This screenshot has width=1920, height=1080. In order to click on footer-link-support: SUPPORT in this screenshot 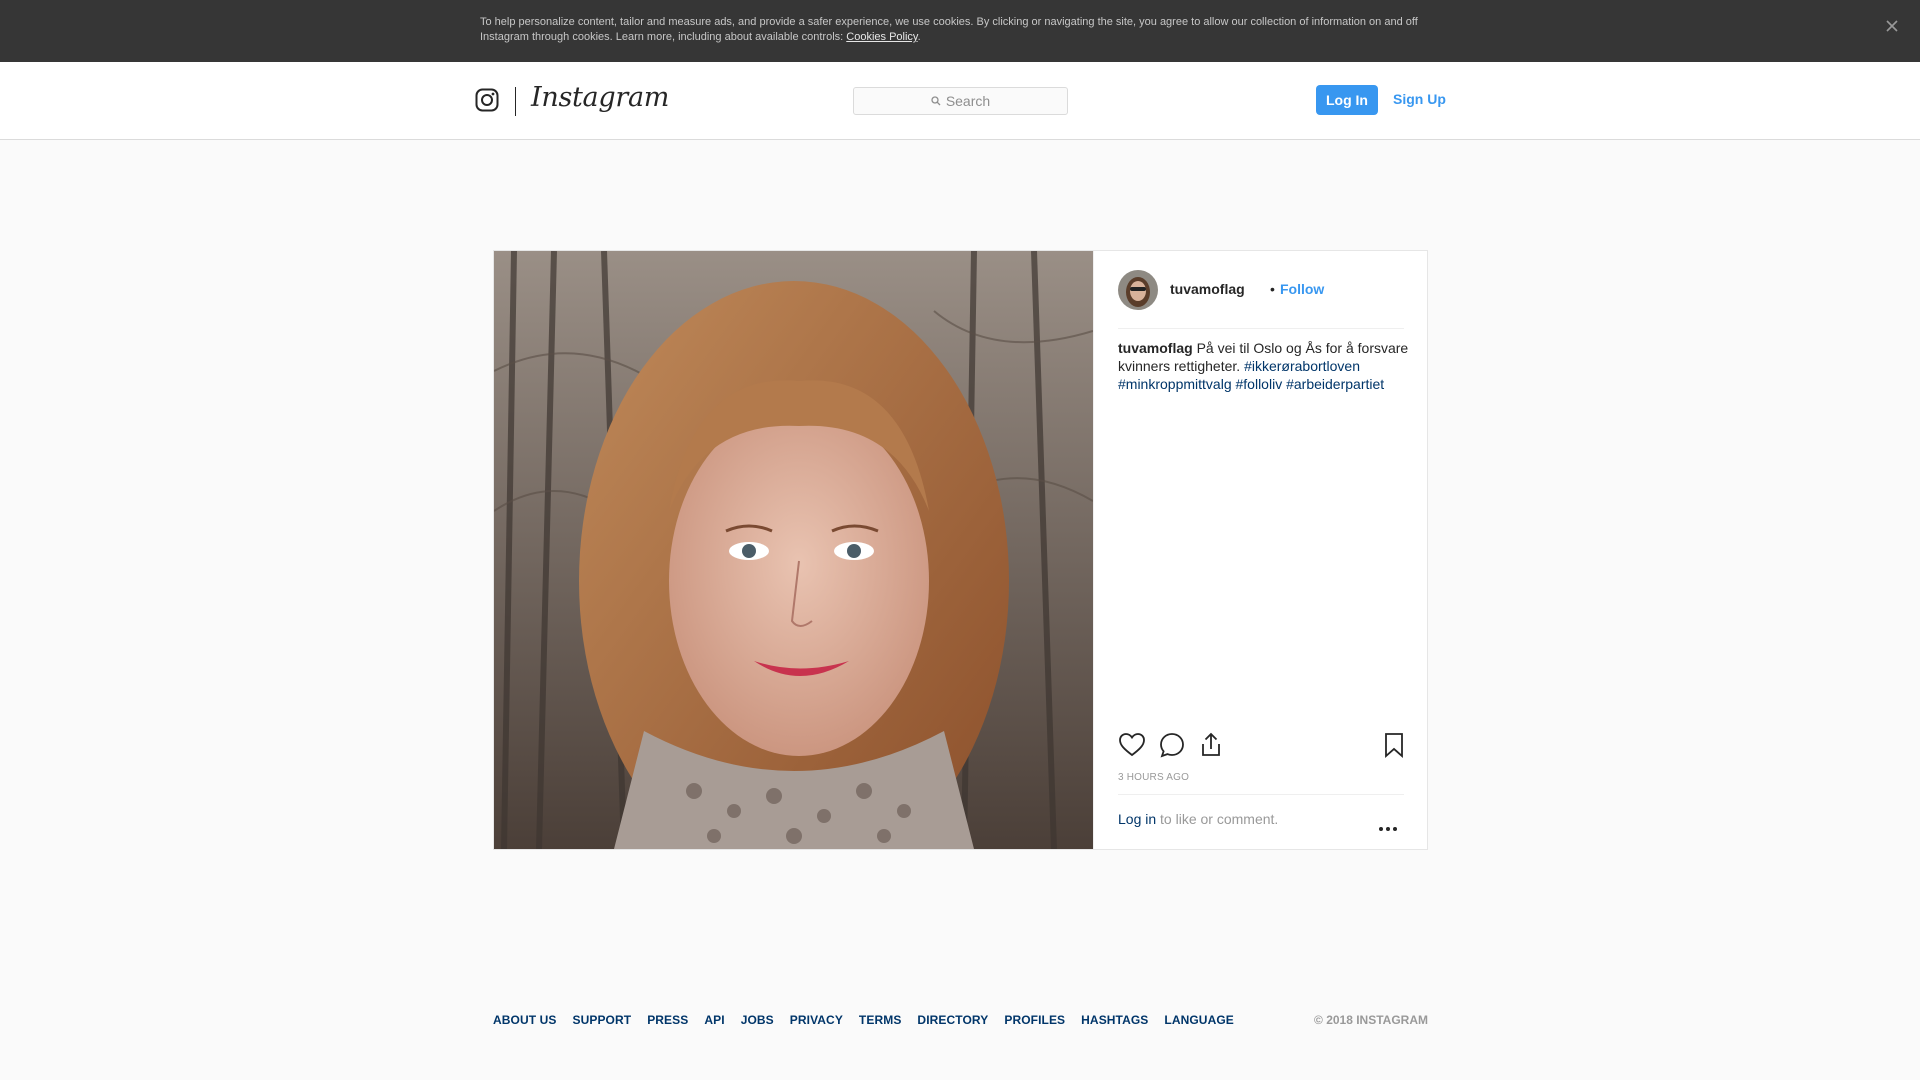, I will do `click(601, 1020)`.